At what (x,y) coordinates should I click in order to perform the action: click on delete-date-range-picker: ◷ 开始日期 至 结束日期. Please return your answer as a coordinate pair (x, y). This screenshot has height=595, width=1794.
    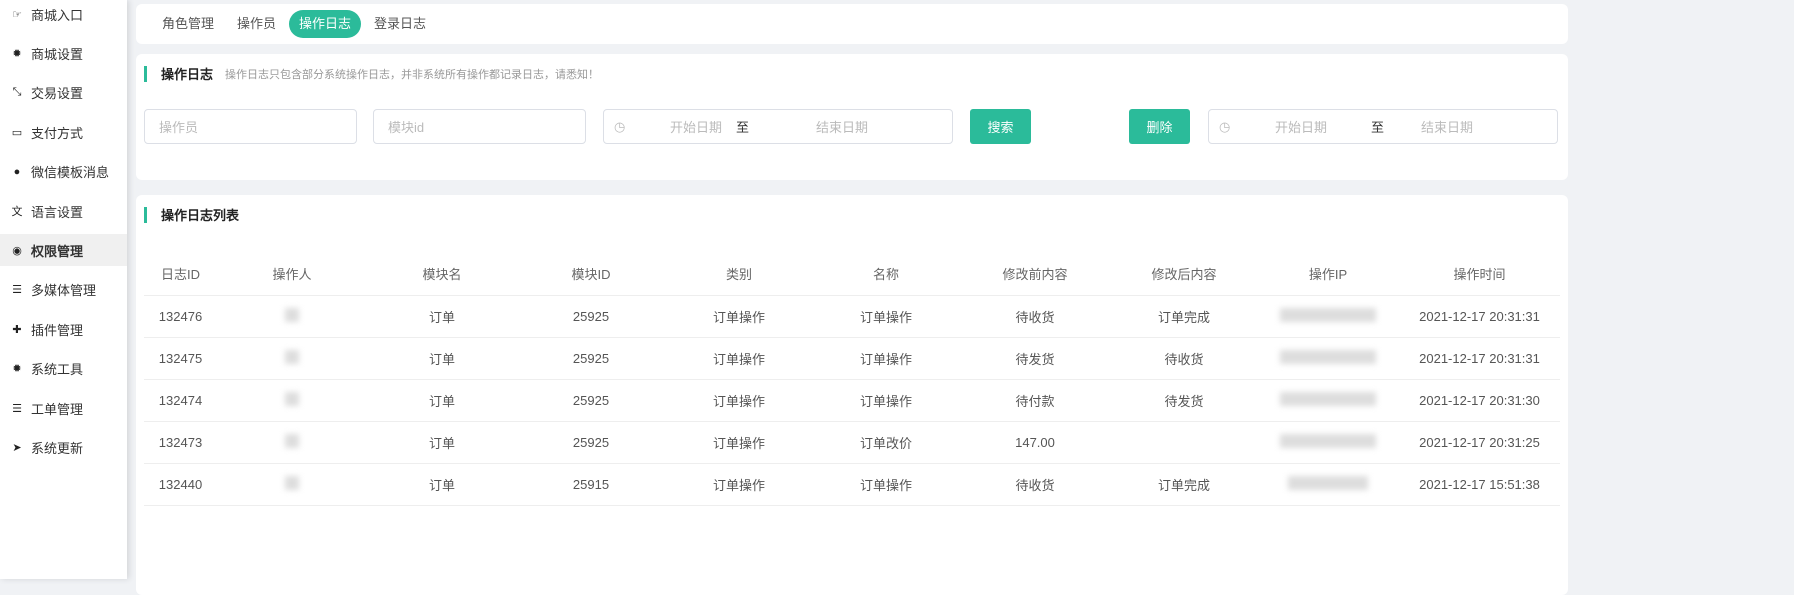
    Looking at the image, I should click on (1383, 126).